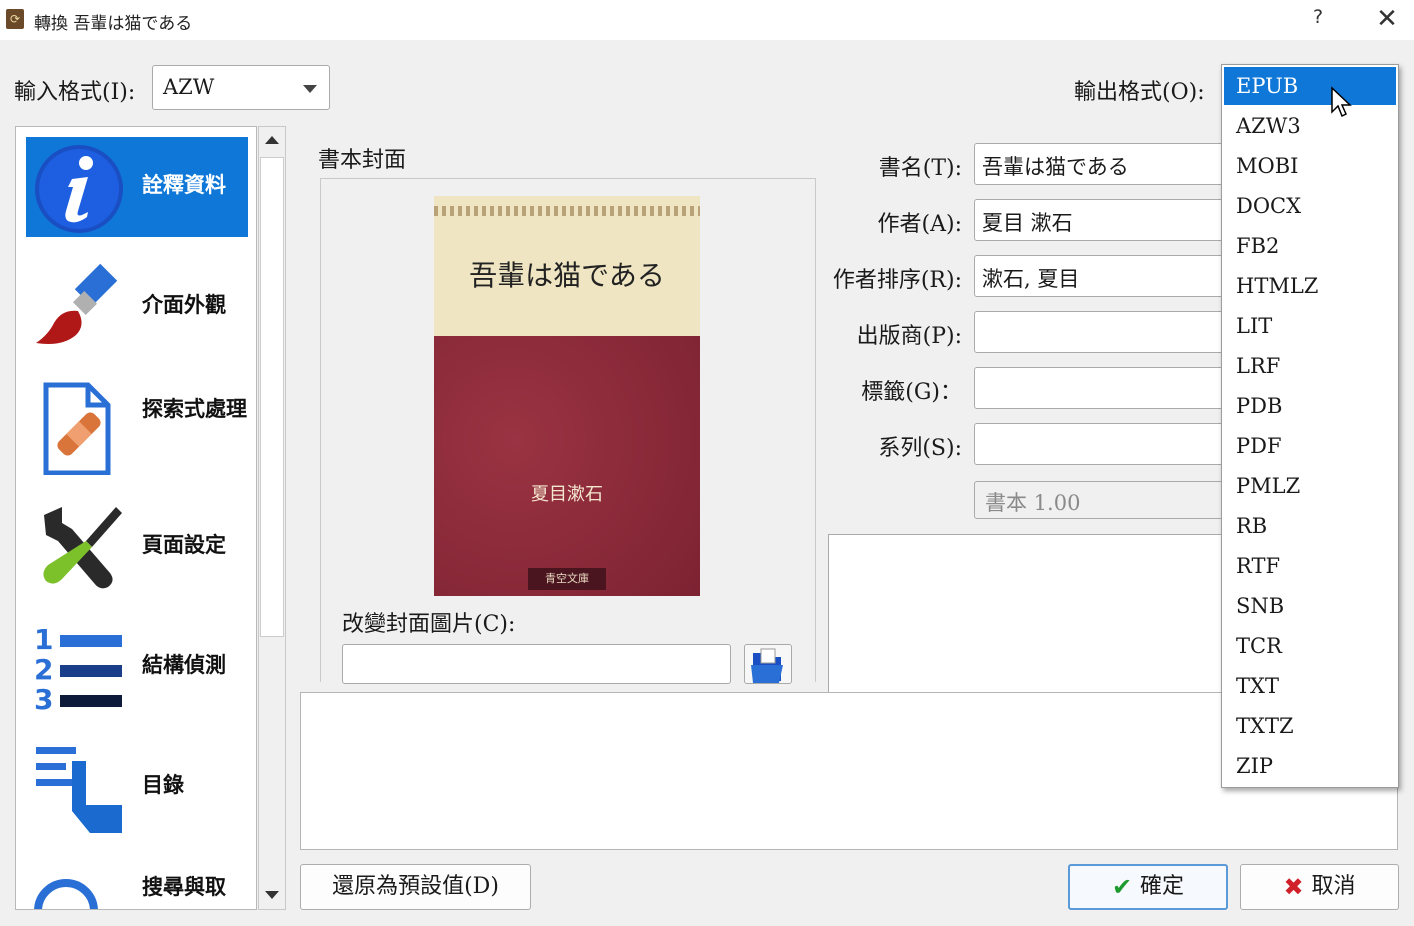 This screenshot has width=1414, height=926. I want to click on ok-button: ✔ 確定, so click(1148, 887).